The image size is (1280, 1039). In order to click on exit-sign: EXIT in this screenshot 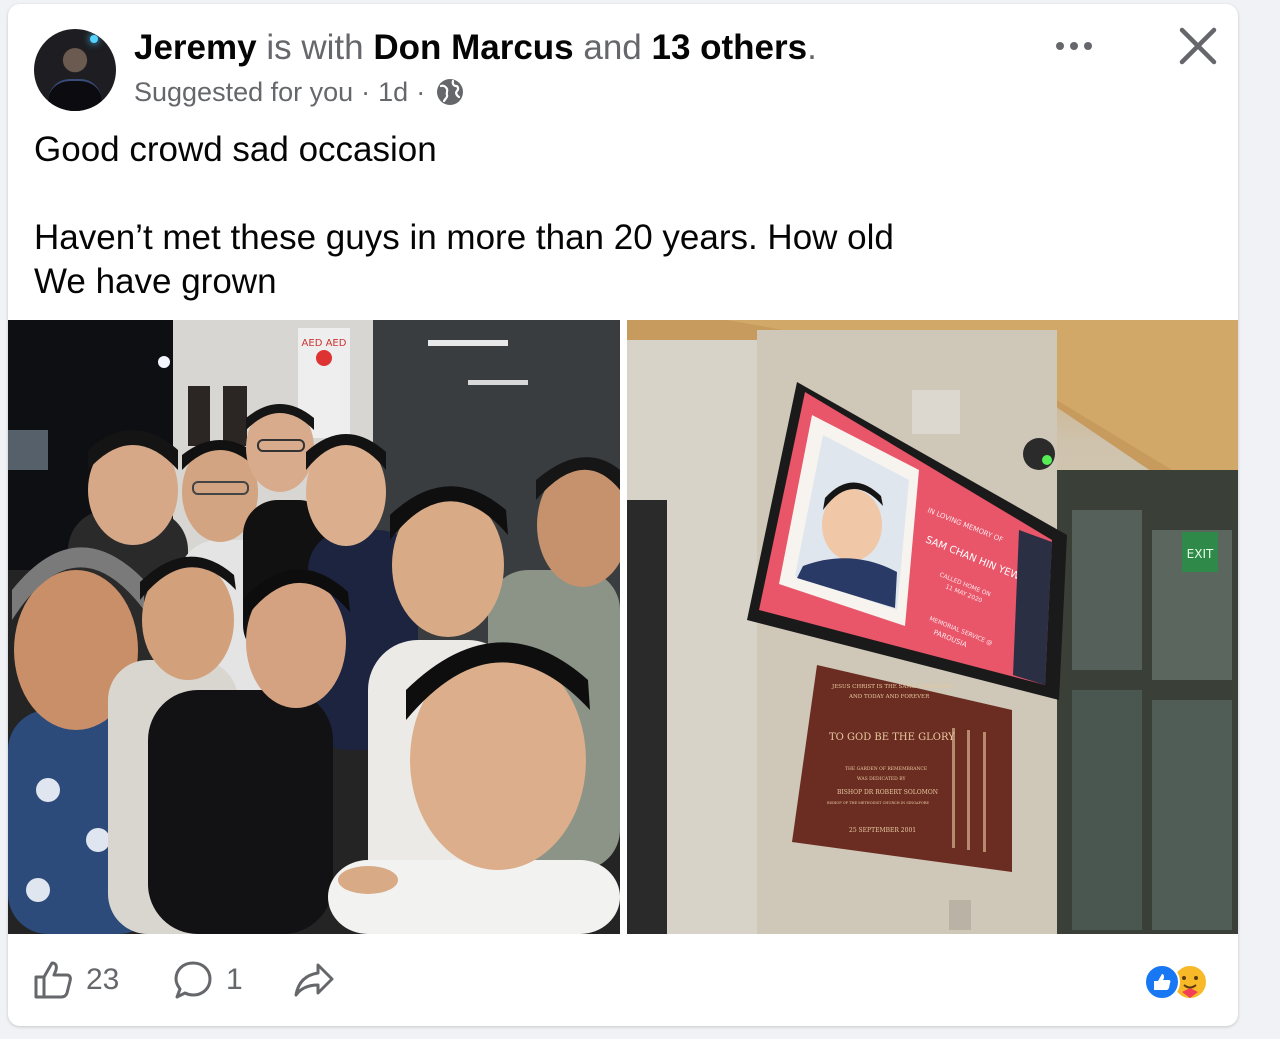, I will do `click(1200, 554)`.